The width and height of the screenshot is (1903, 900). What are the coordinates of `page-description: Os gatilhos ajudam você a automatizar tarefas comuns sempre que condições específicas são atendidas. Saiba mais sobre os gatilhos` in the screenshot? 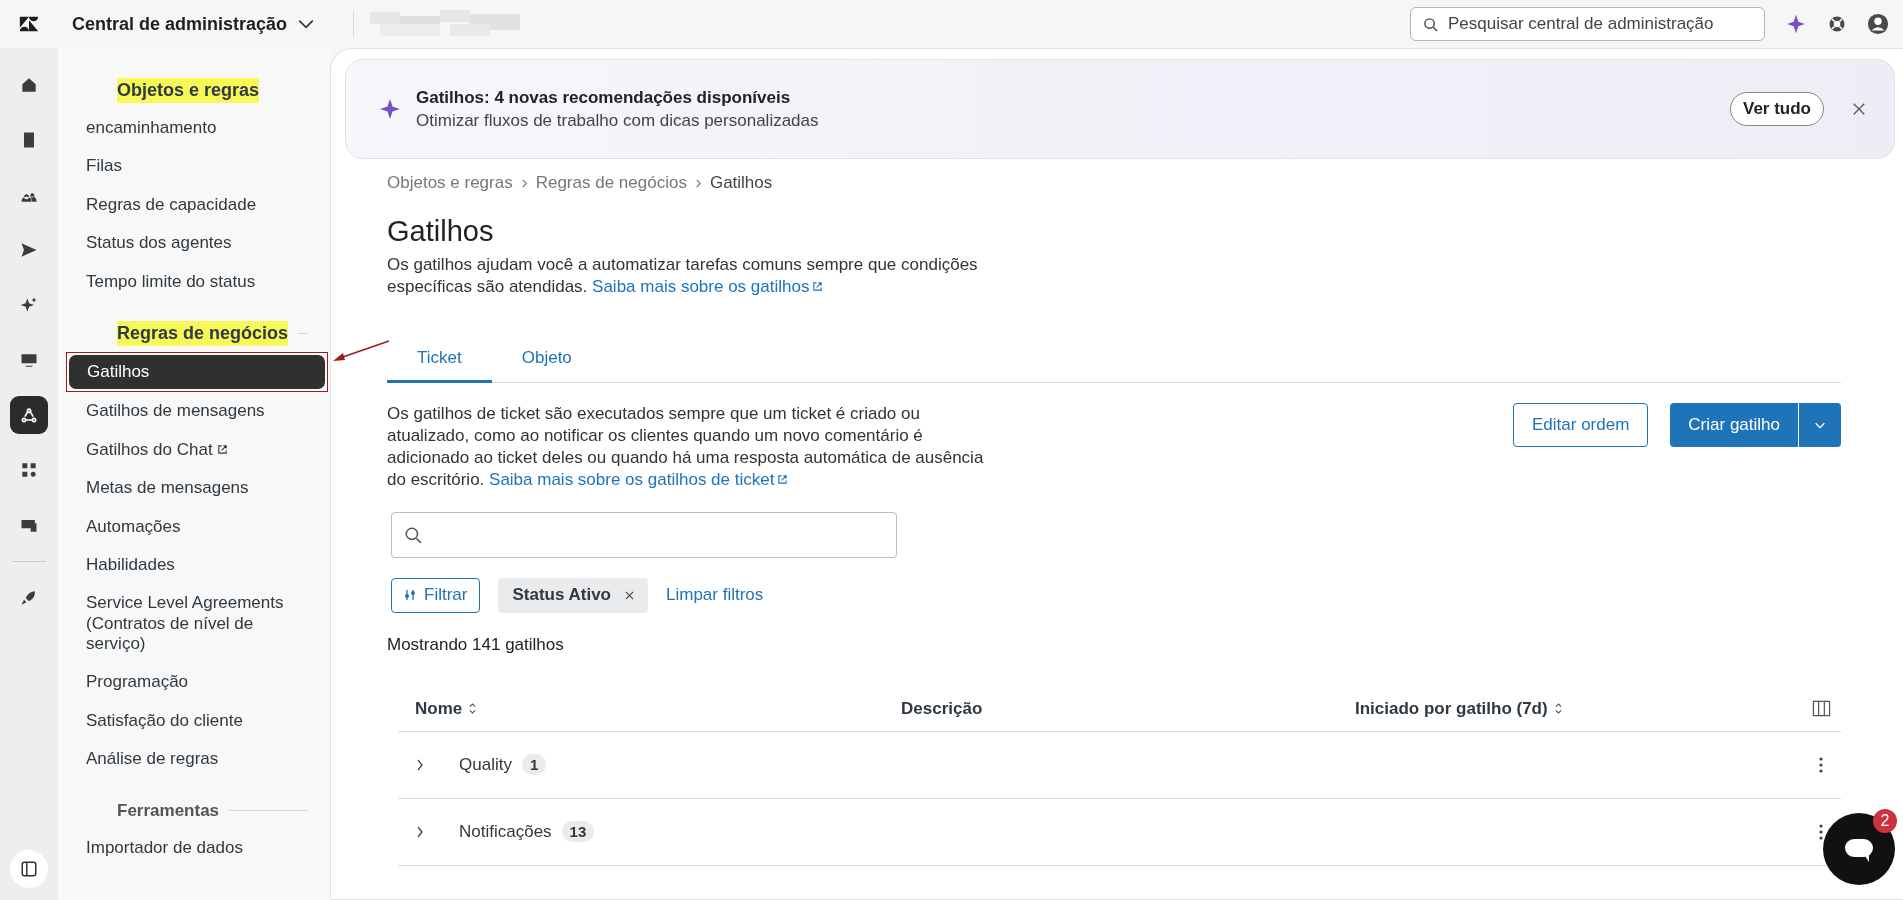 It's located at (683, 276).